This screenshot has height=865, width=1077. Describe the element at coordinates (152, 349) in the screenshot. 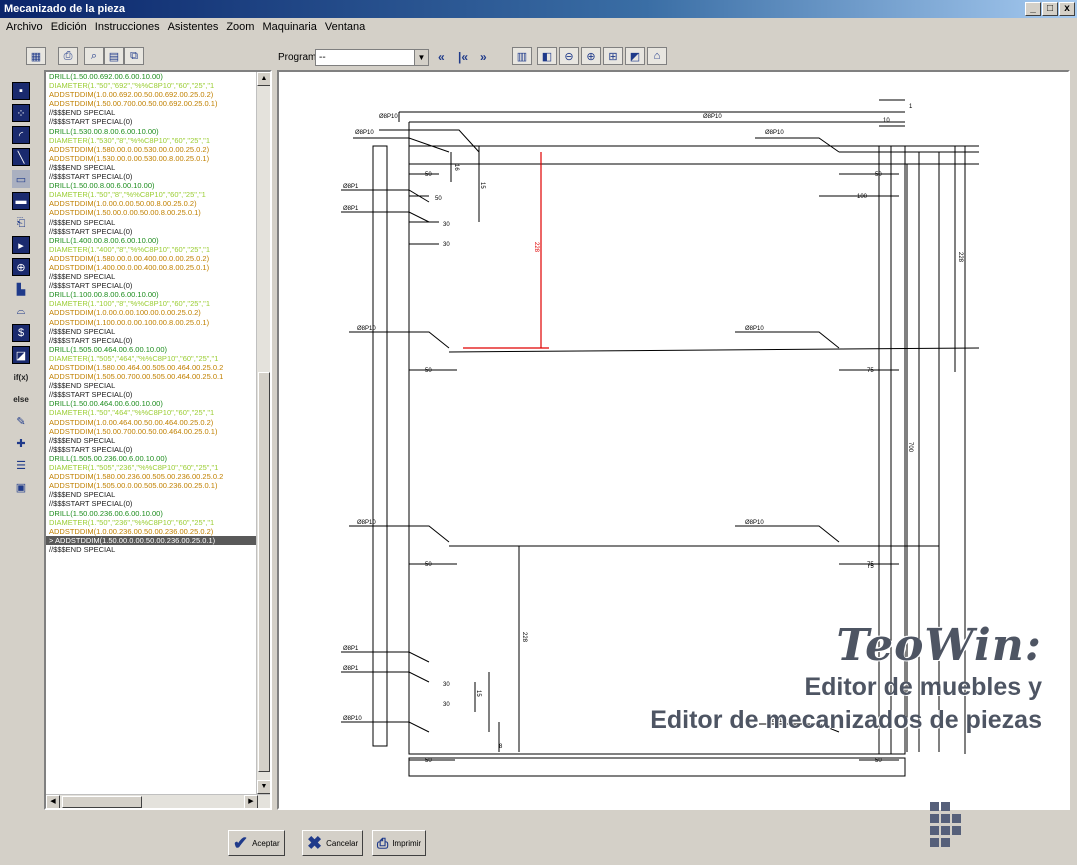

I see `code-line: DRILL(1.505.00.464.00.6.00.10.00)` at that location.